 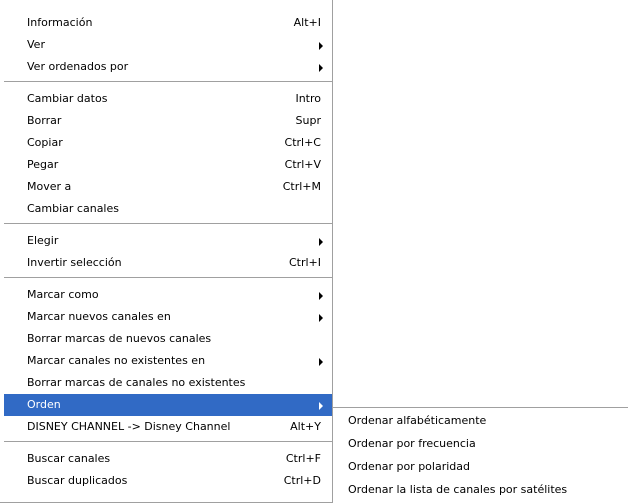 What do you see at coordinates (168, 241) in the screenshot?
I see `menu-item-elegir: Elegir` at bounding box center [168, 241].